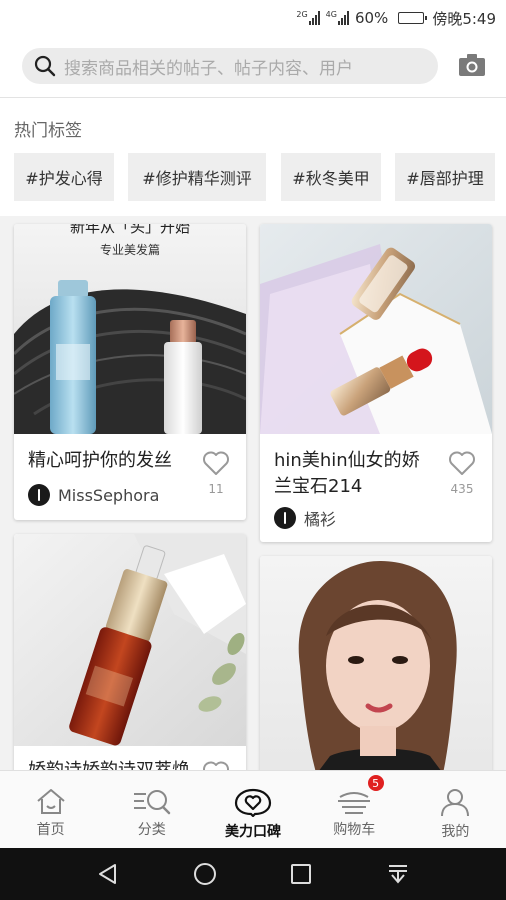 This screenshot has height=900, width=506. Describe the element at coordinates (455, 803) in the screenshot. I see `user-icon` at that location.